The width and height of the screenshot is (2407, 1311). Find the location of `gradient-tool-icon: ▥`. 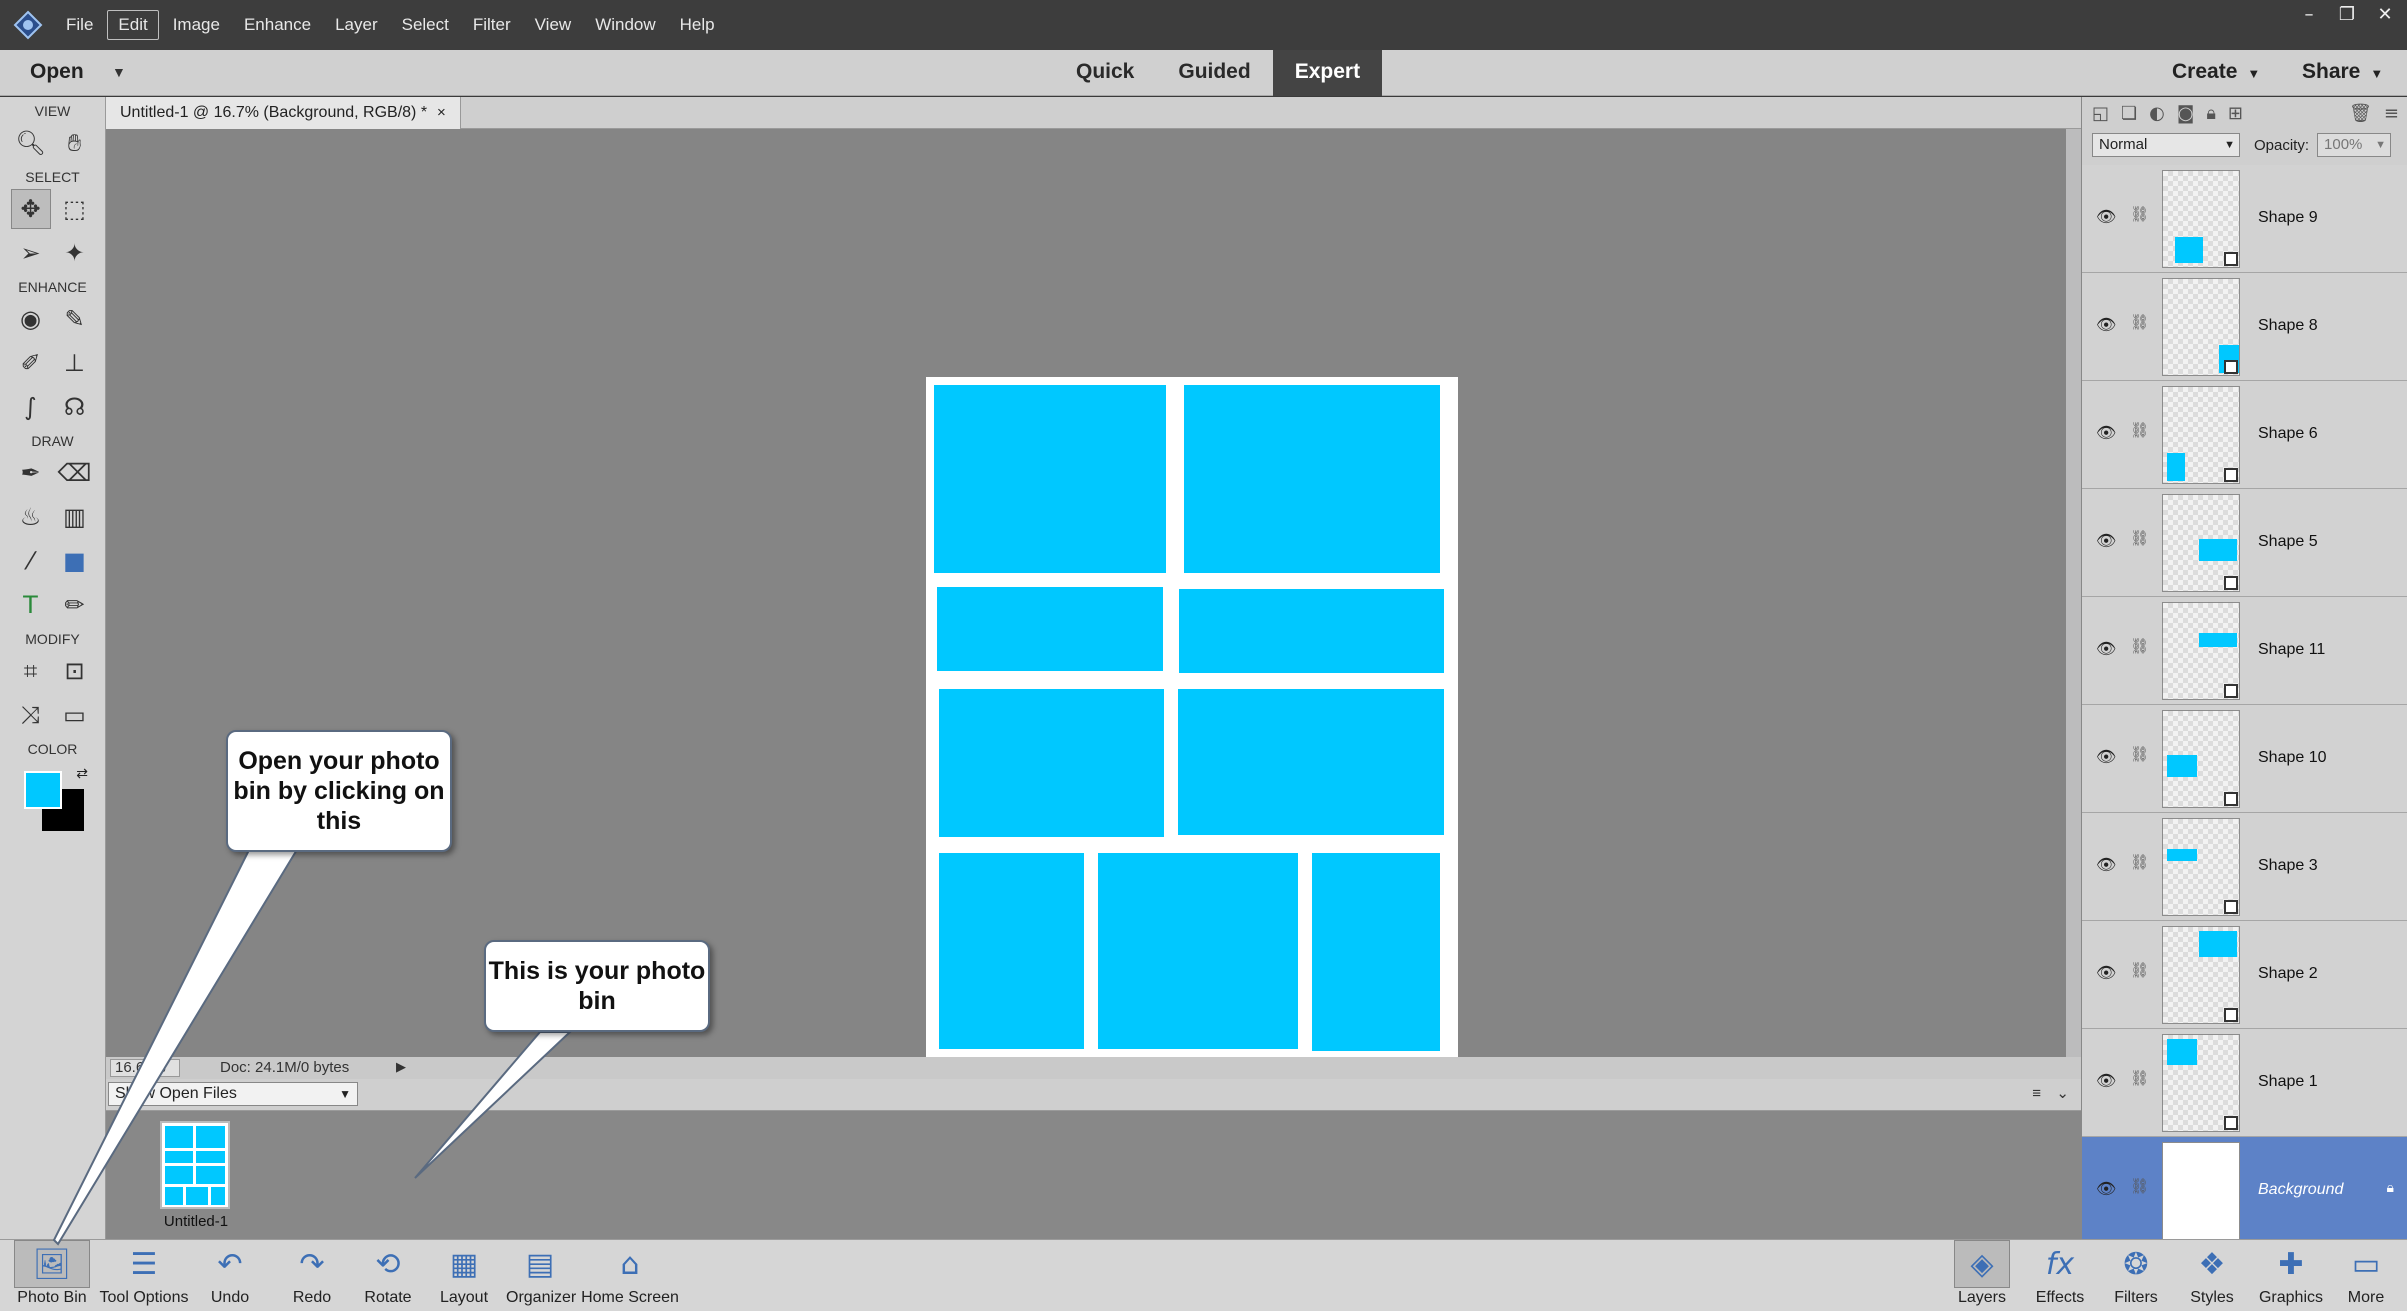

gradient-tool-icon: ▥ is located at coordinates (75, 517).